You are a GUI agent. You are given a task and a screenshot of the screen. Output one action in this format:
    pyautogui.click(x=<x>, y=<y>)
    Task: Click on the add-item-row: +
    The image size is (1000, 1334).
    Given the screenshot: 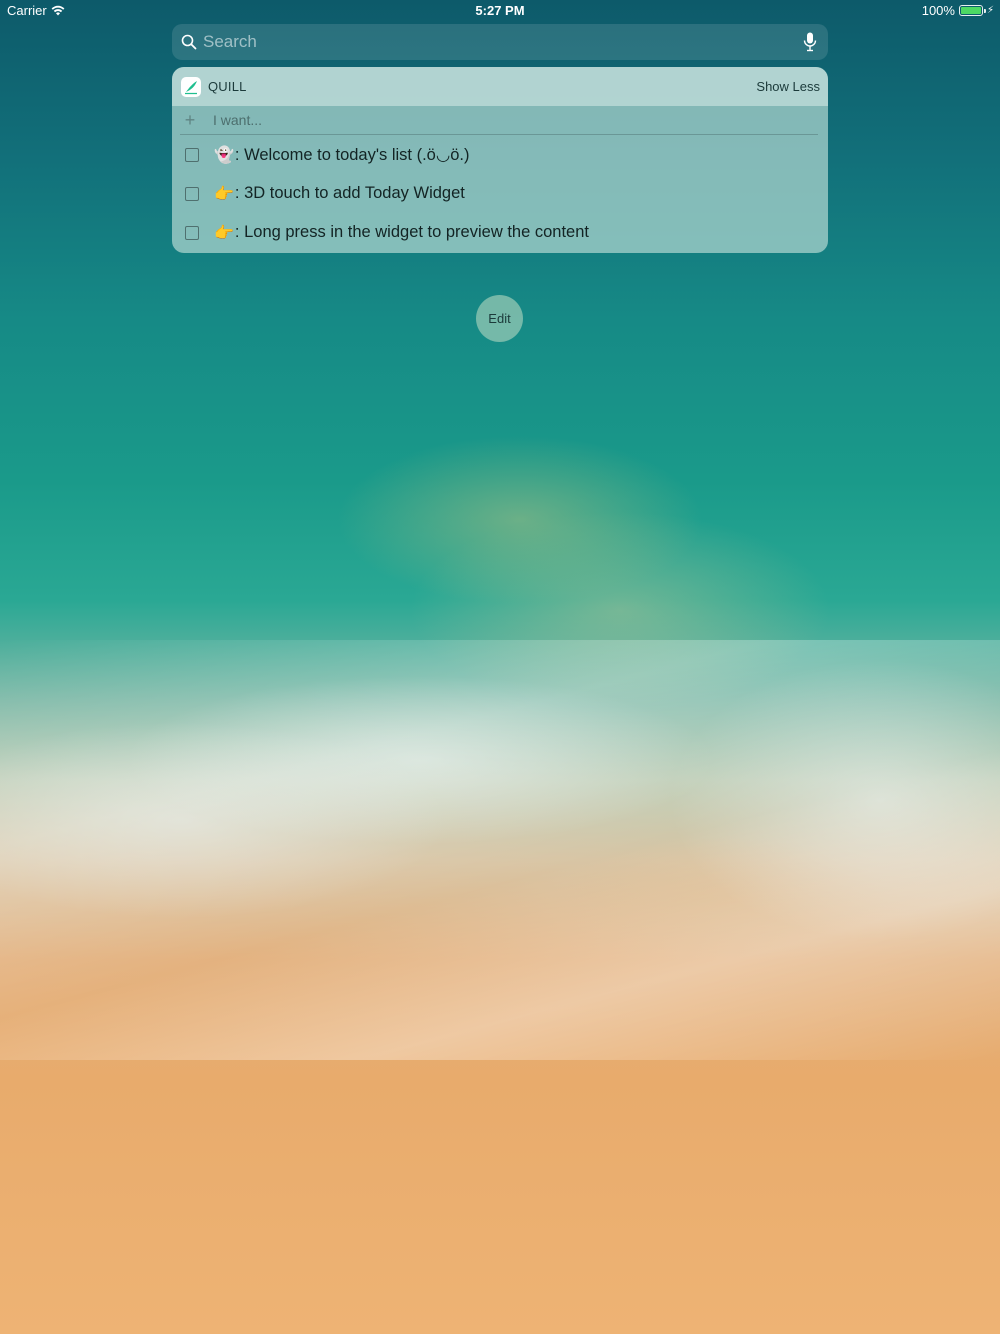 What is the action you would take?
    pyautogui.click(x=499, y=120)
    